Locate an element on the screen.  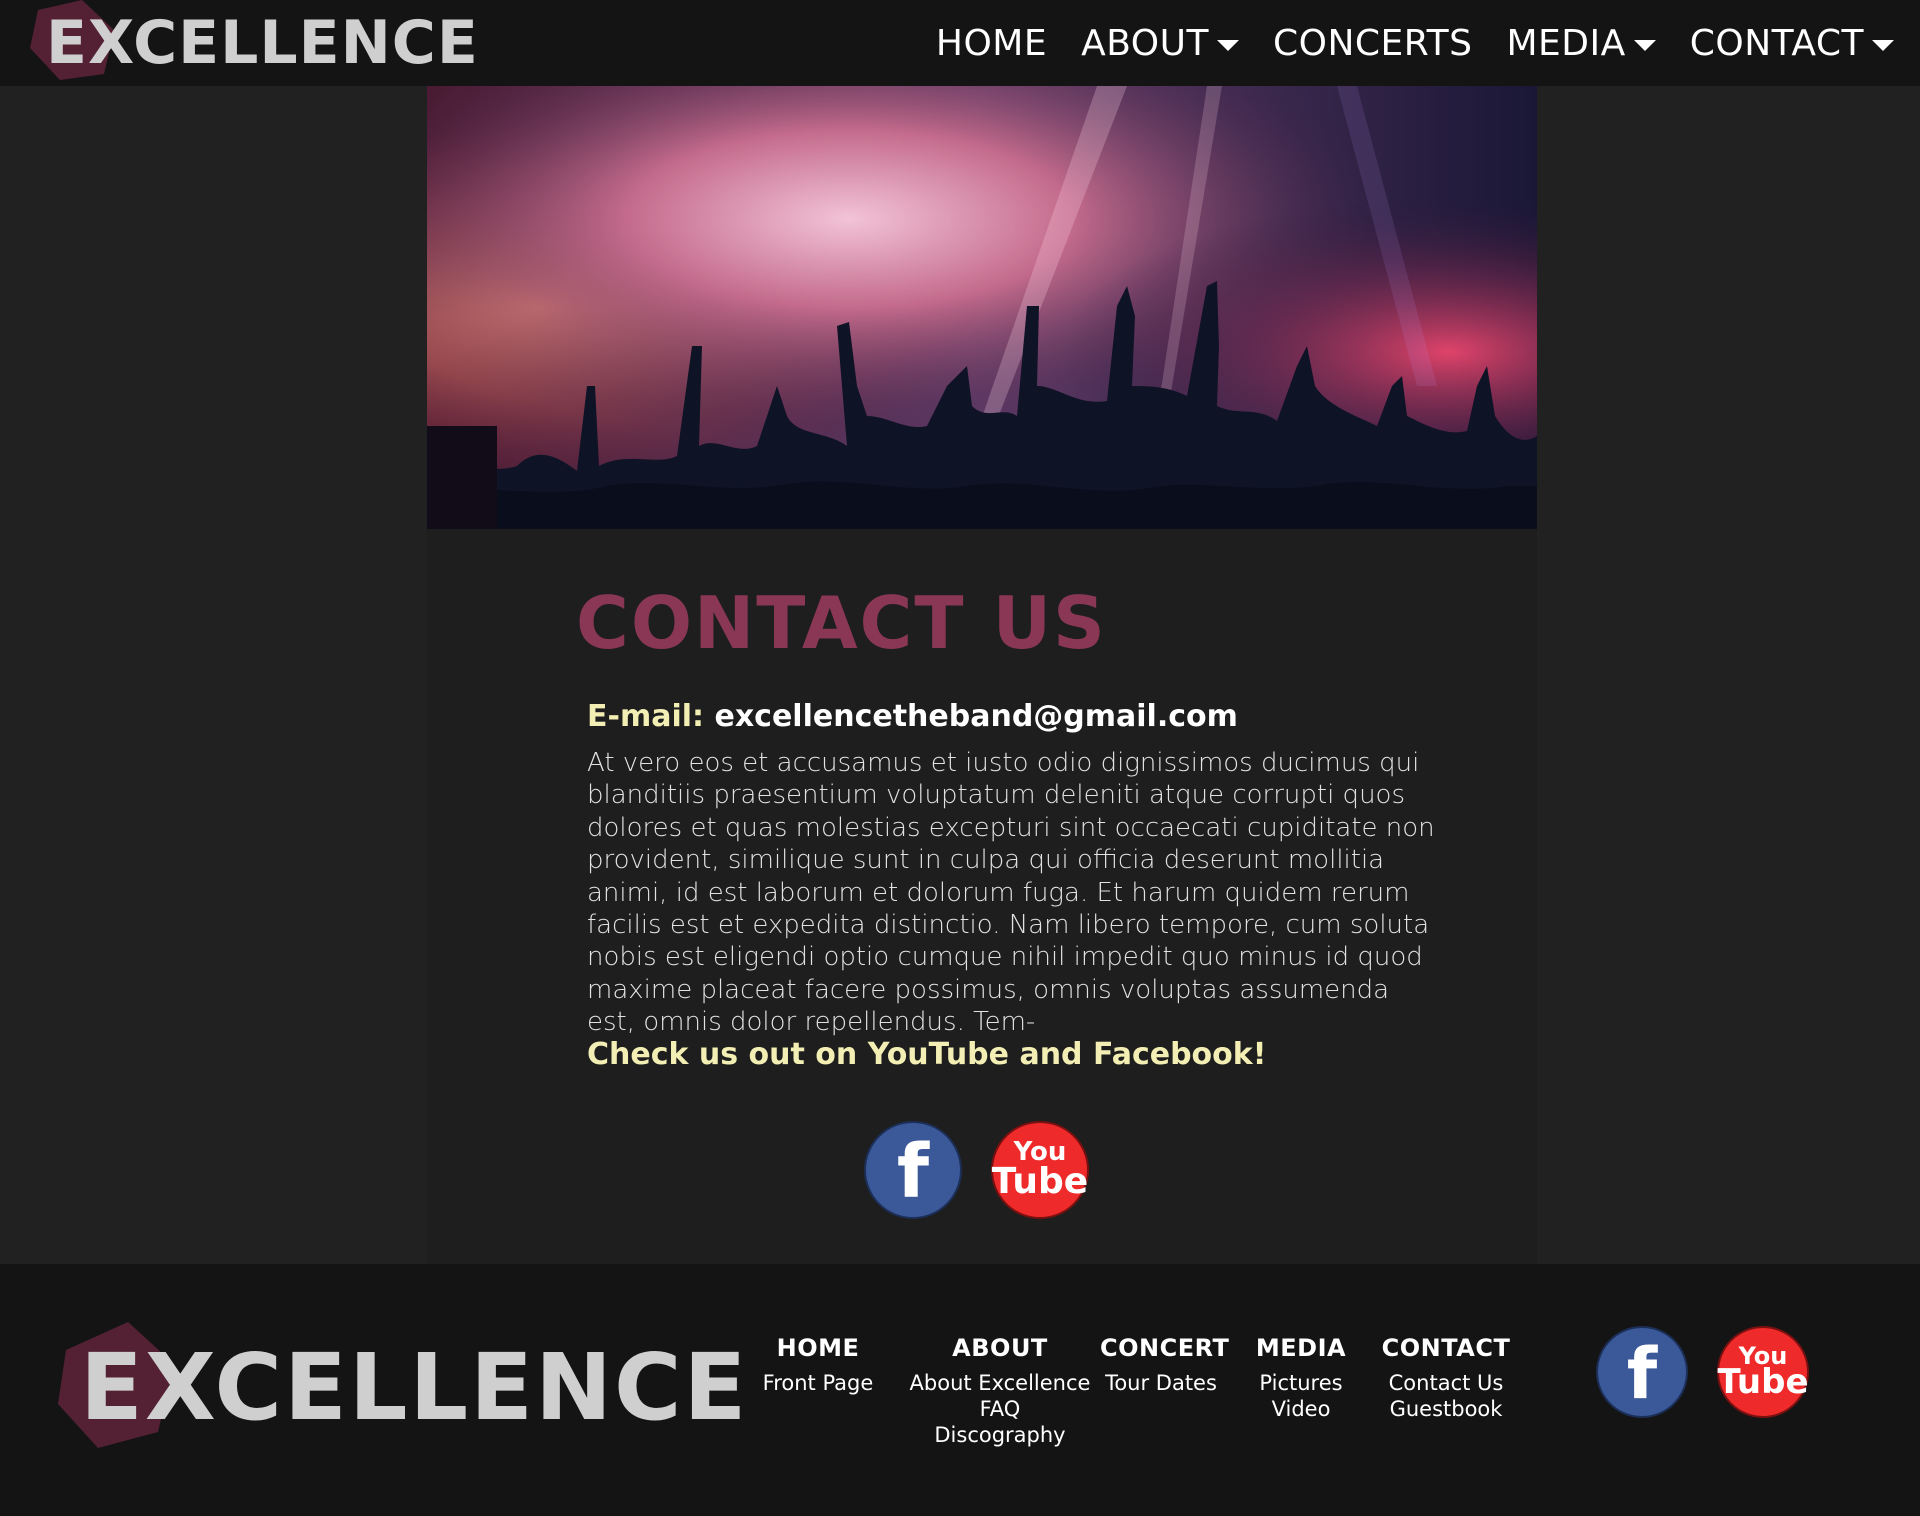
footer-link-about-excellence: About Excellence is located at coordinates (1000, 1383).